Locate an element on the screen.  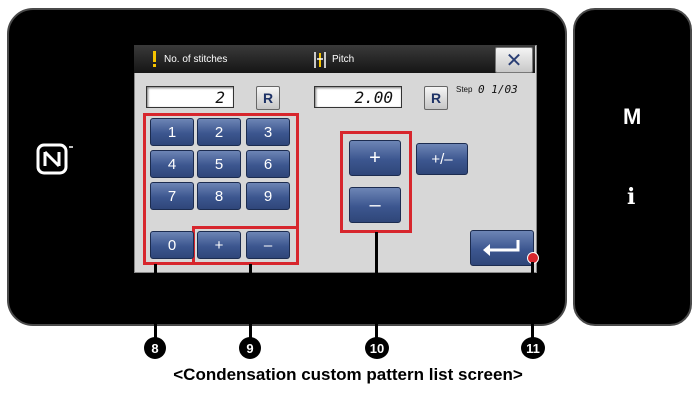
pitch-minus-button: – is located at coordinates (375, 205).